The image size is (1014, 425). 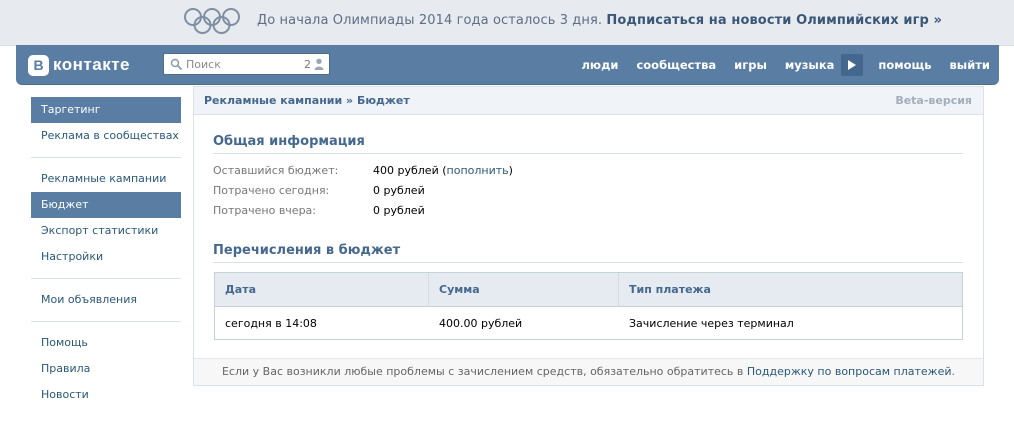 I want to click on table-header: Дата Сумма Тип платежа, so click(x=588, y=290).